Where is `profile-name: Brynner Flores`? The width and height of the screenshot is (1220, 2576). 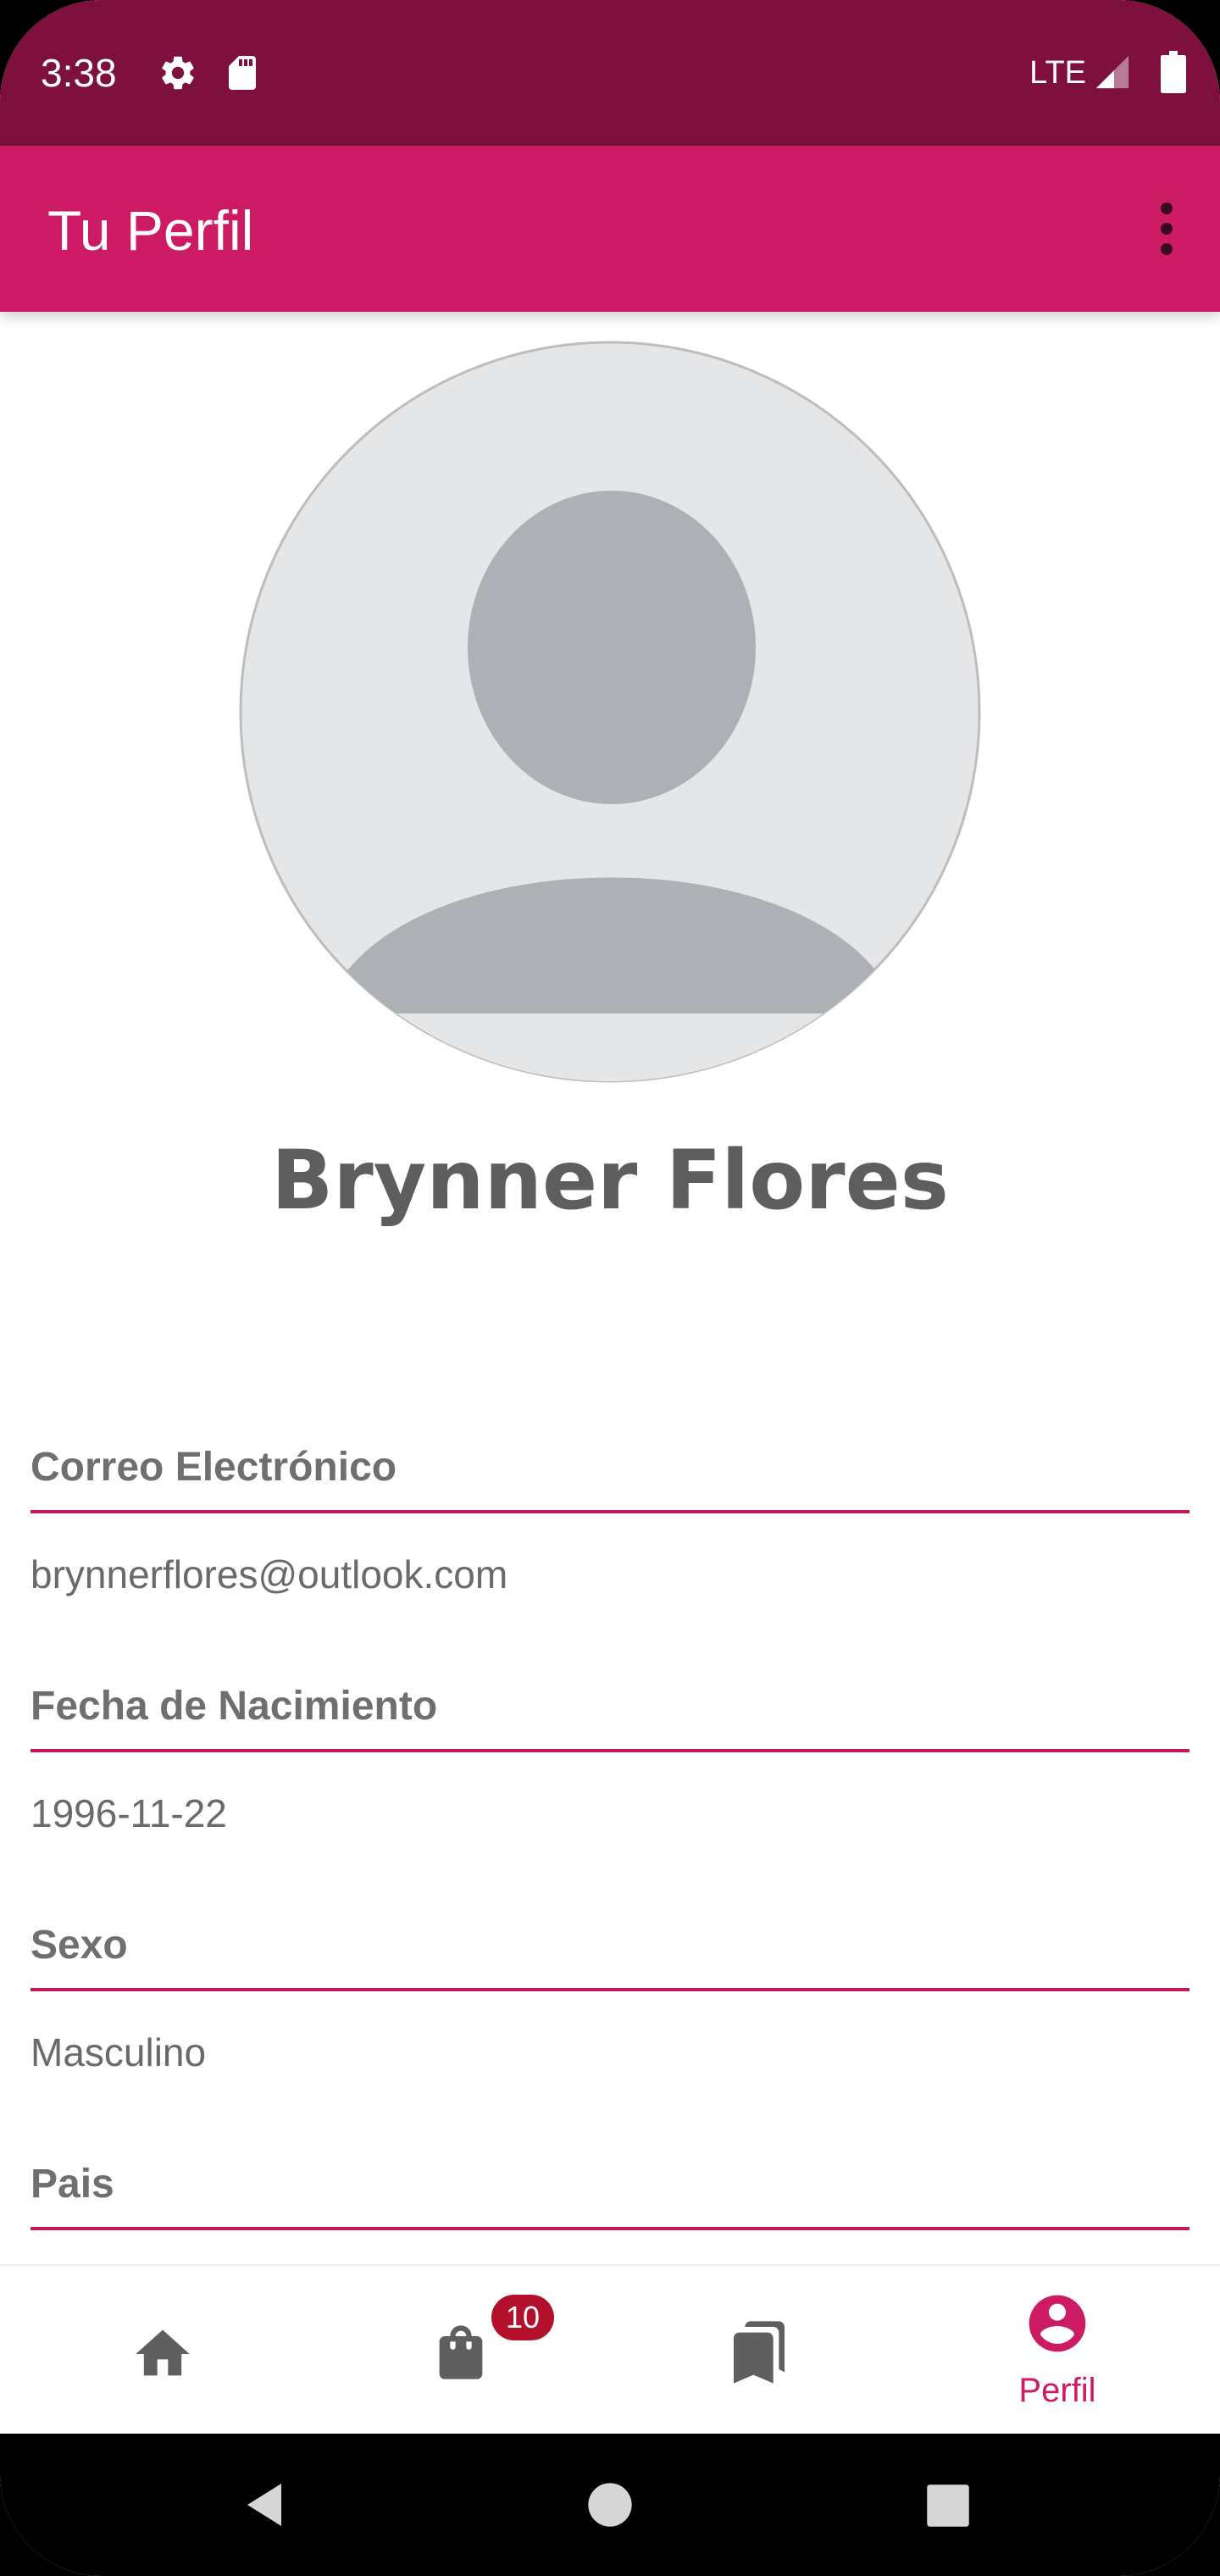 profile-name: Brynner Flores is located at coordinates (610, 1180).